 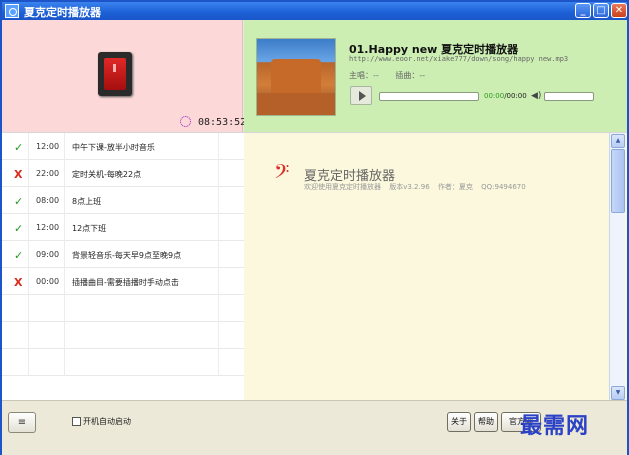 I want to click on task-name: 12点下班, so click(x=89, y=228).